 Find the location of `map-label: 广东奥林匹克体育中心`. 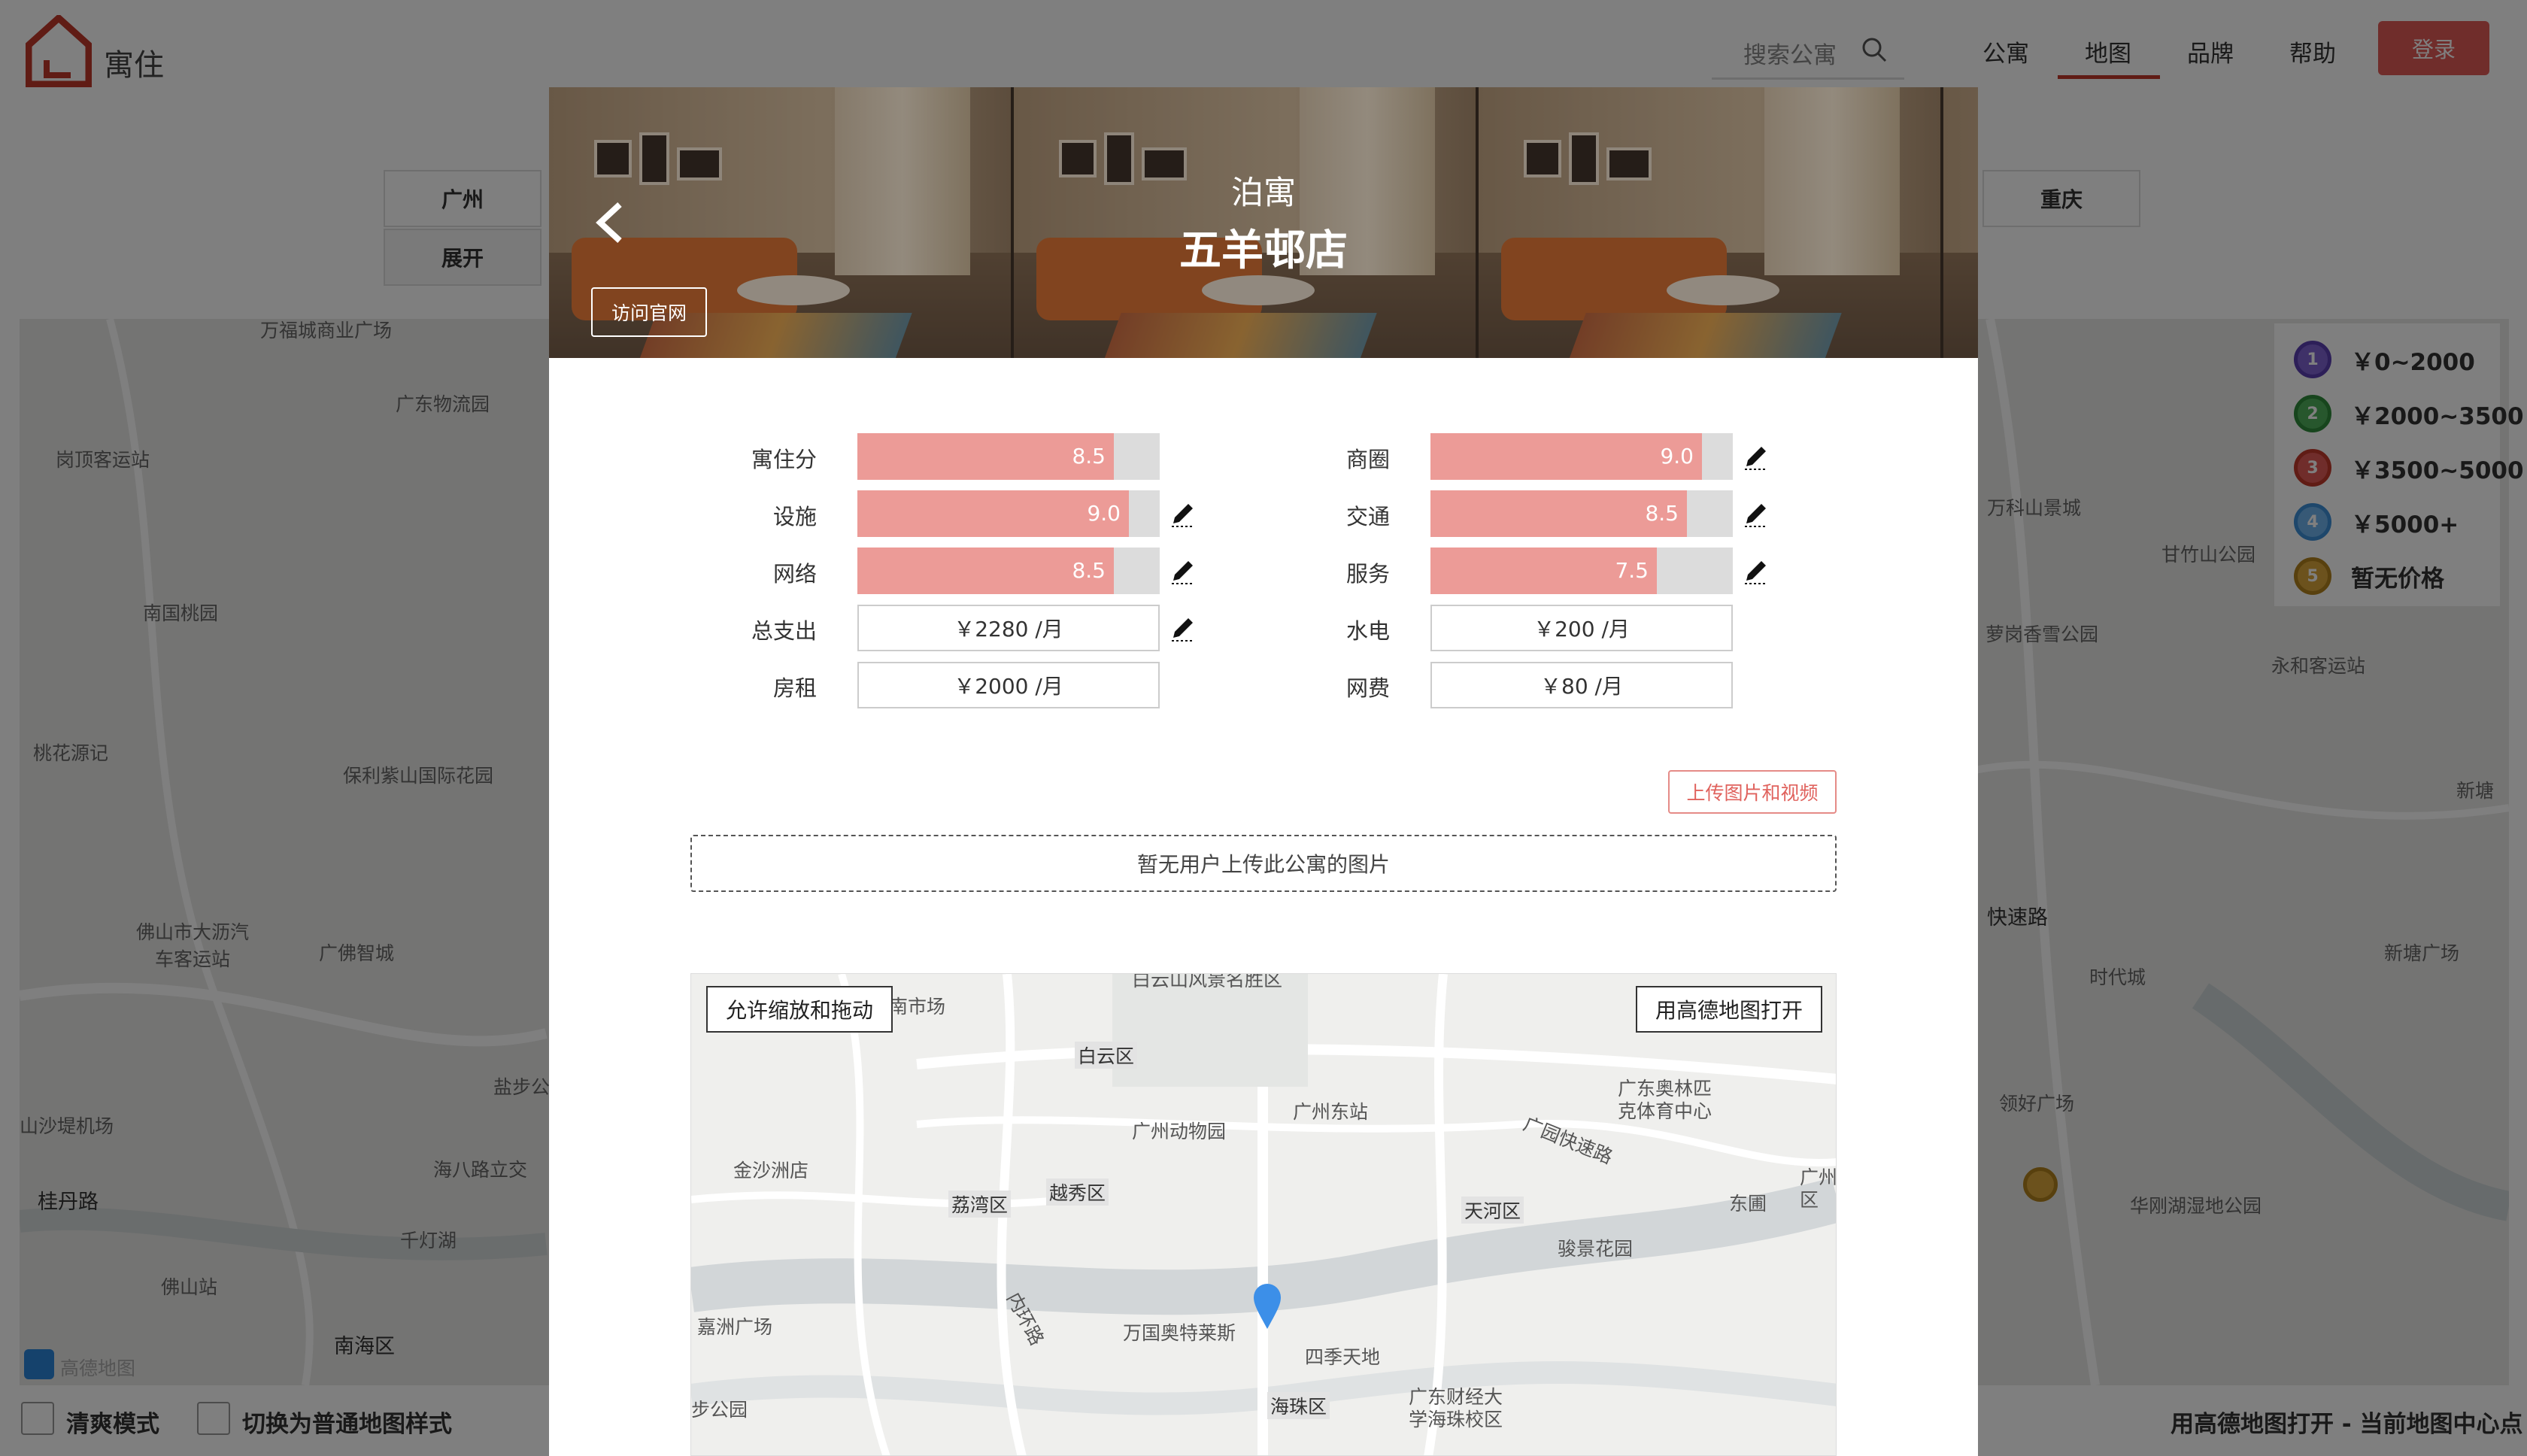

map-label: 广东奥林匹克体育中心 is located at coordinates (1665, 1100).